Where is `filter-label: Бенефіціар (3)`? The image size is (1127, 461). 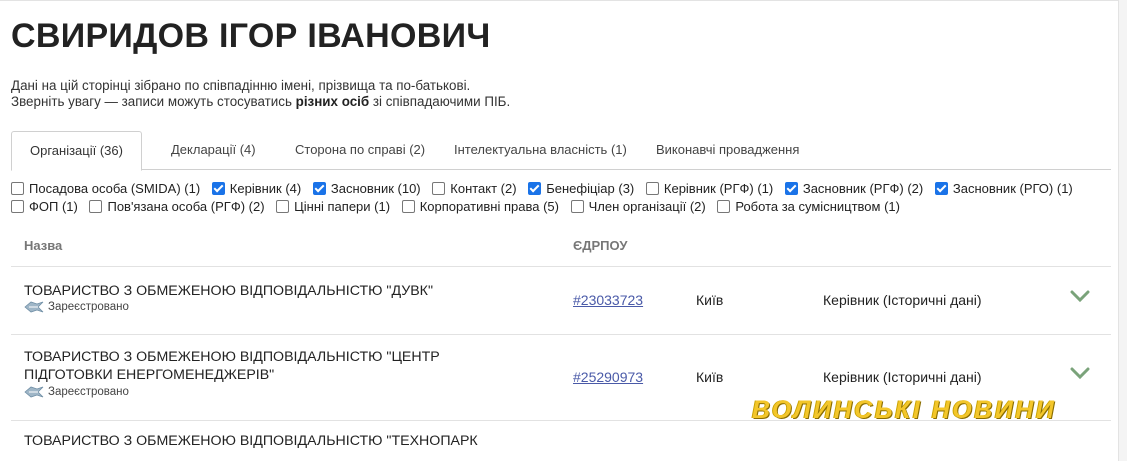 filter-label: Бенефіціар (3) is located at coordinates (590, 188).